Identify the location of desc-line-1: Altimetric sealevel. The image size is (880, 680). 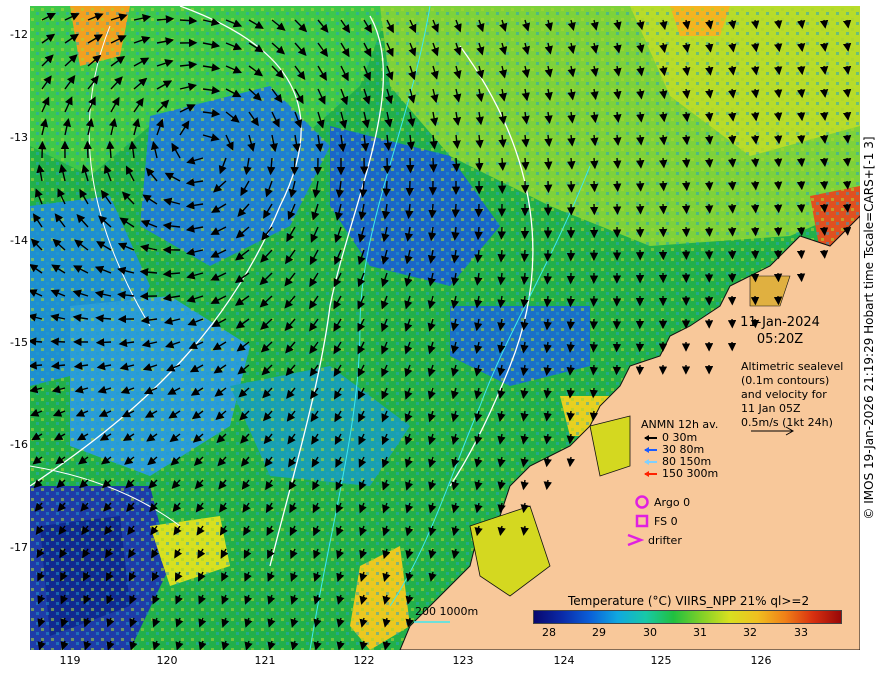
(792, 366).